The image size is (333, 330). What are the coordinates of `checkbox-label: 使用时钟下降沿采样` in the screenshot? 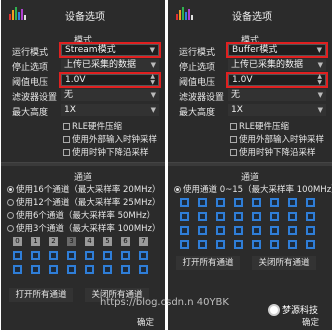 It's located at (110, 153).